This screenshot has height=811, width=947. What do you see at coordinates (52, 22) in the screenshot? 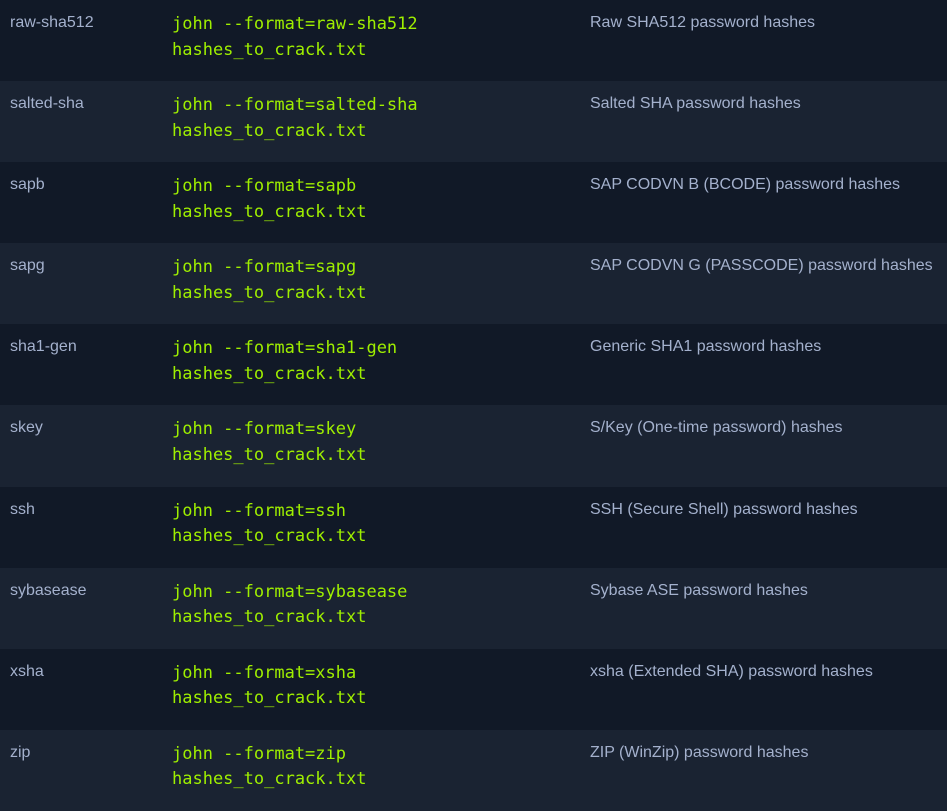
I see `format-name: raw-sha512` at bounding box center [52, 22].